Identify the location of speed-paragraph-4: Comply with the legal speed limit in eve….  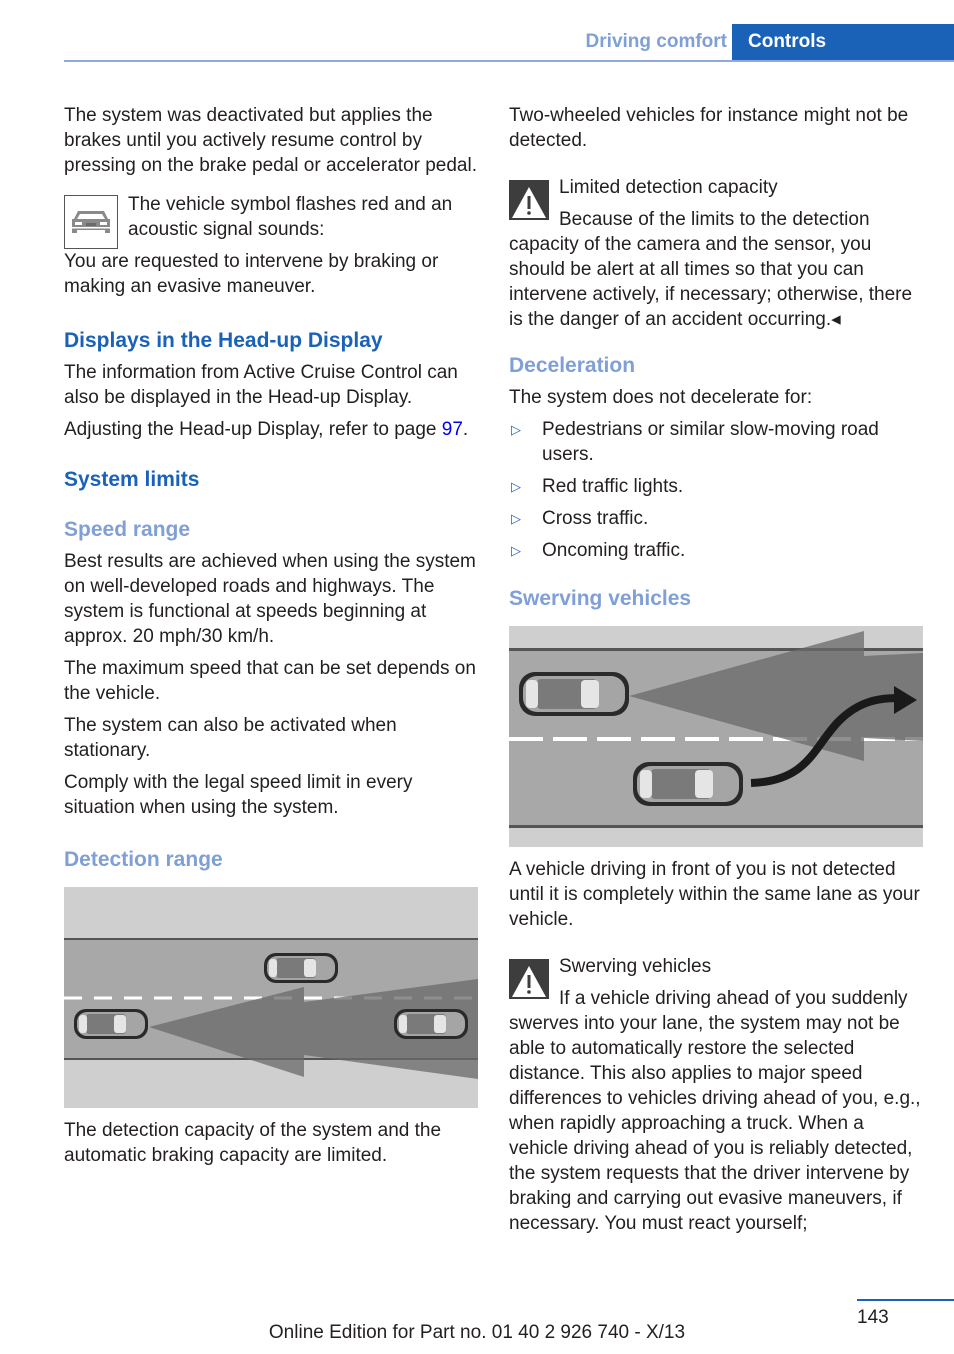
(238, 795).